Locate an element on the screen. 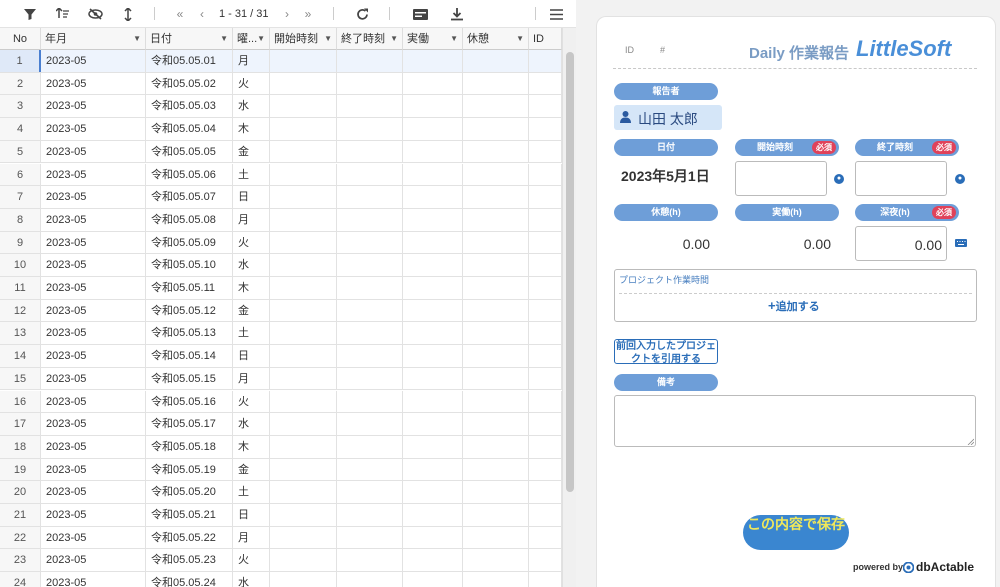 The width and height of the screenshot is (1000, 587). row-number: 14 is located at coordinates (20, 356).